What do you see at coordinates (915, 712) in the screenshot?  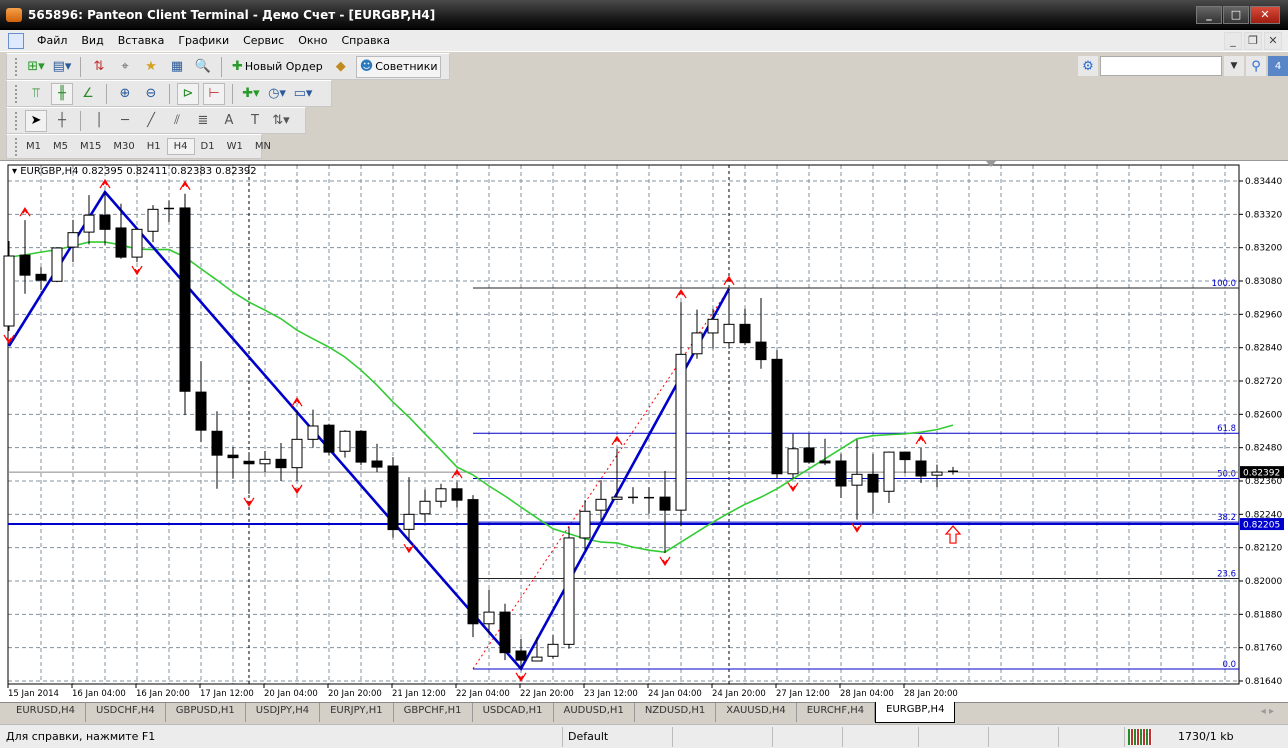 I see `chart-tab: EURGBP,H4` at bounding box center [915, 712].